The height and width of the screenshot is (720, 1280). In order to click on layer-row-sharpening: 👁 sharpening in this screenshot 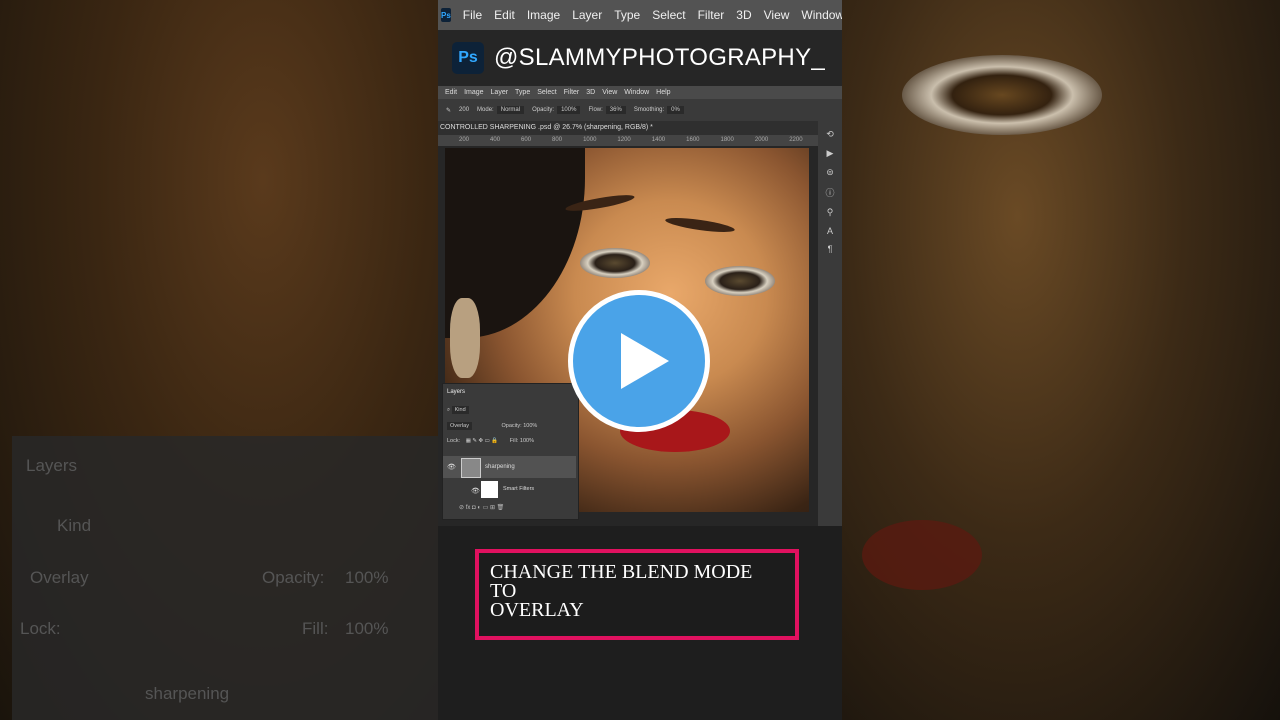, I will do `click(509, 467)`.